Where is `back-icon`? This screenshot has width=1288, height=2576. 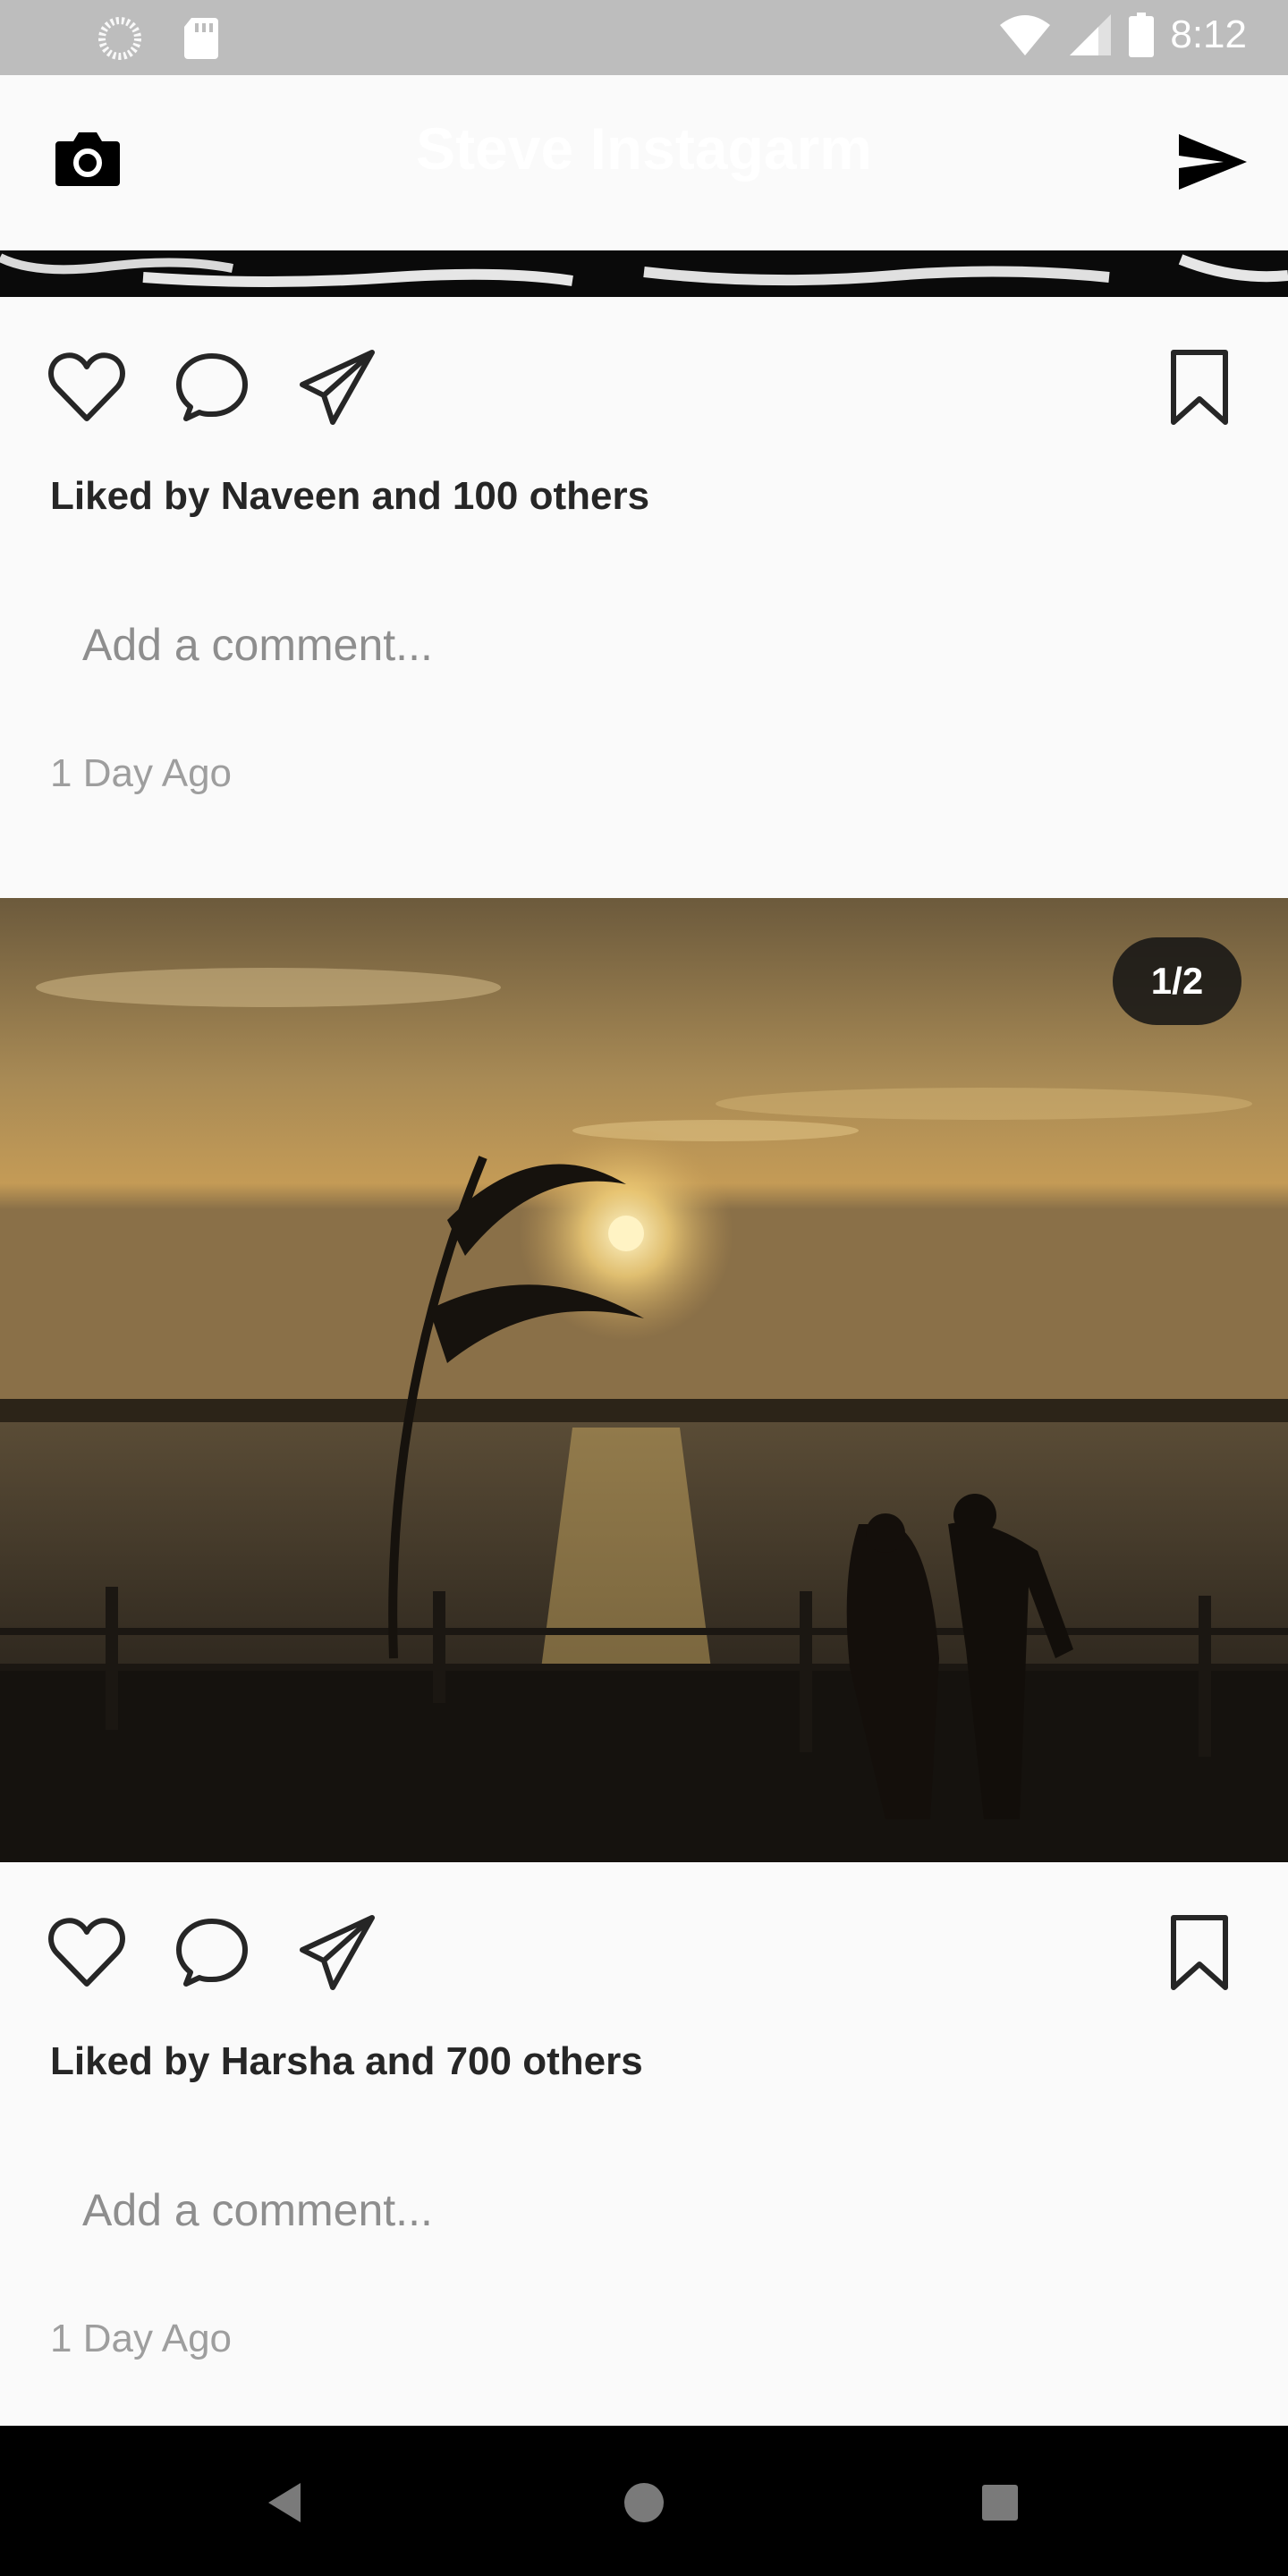 back-icon is located at coordinates (284, 2502).